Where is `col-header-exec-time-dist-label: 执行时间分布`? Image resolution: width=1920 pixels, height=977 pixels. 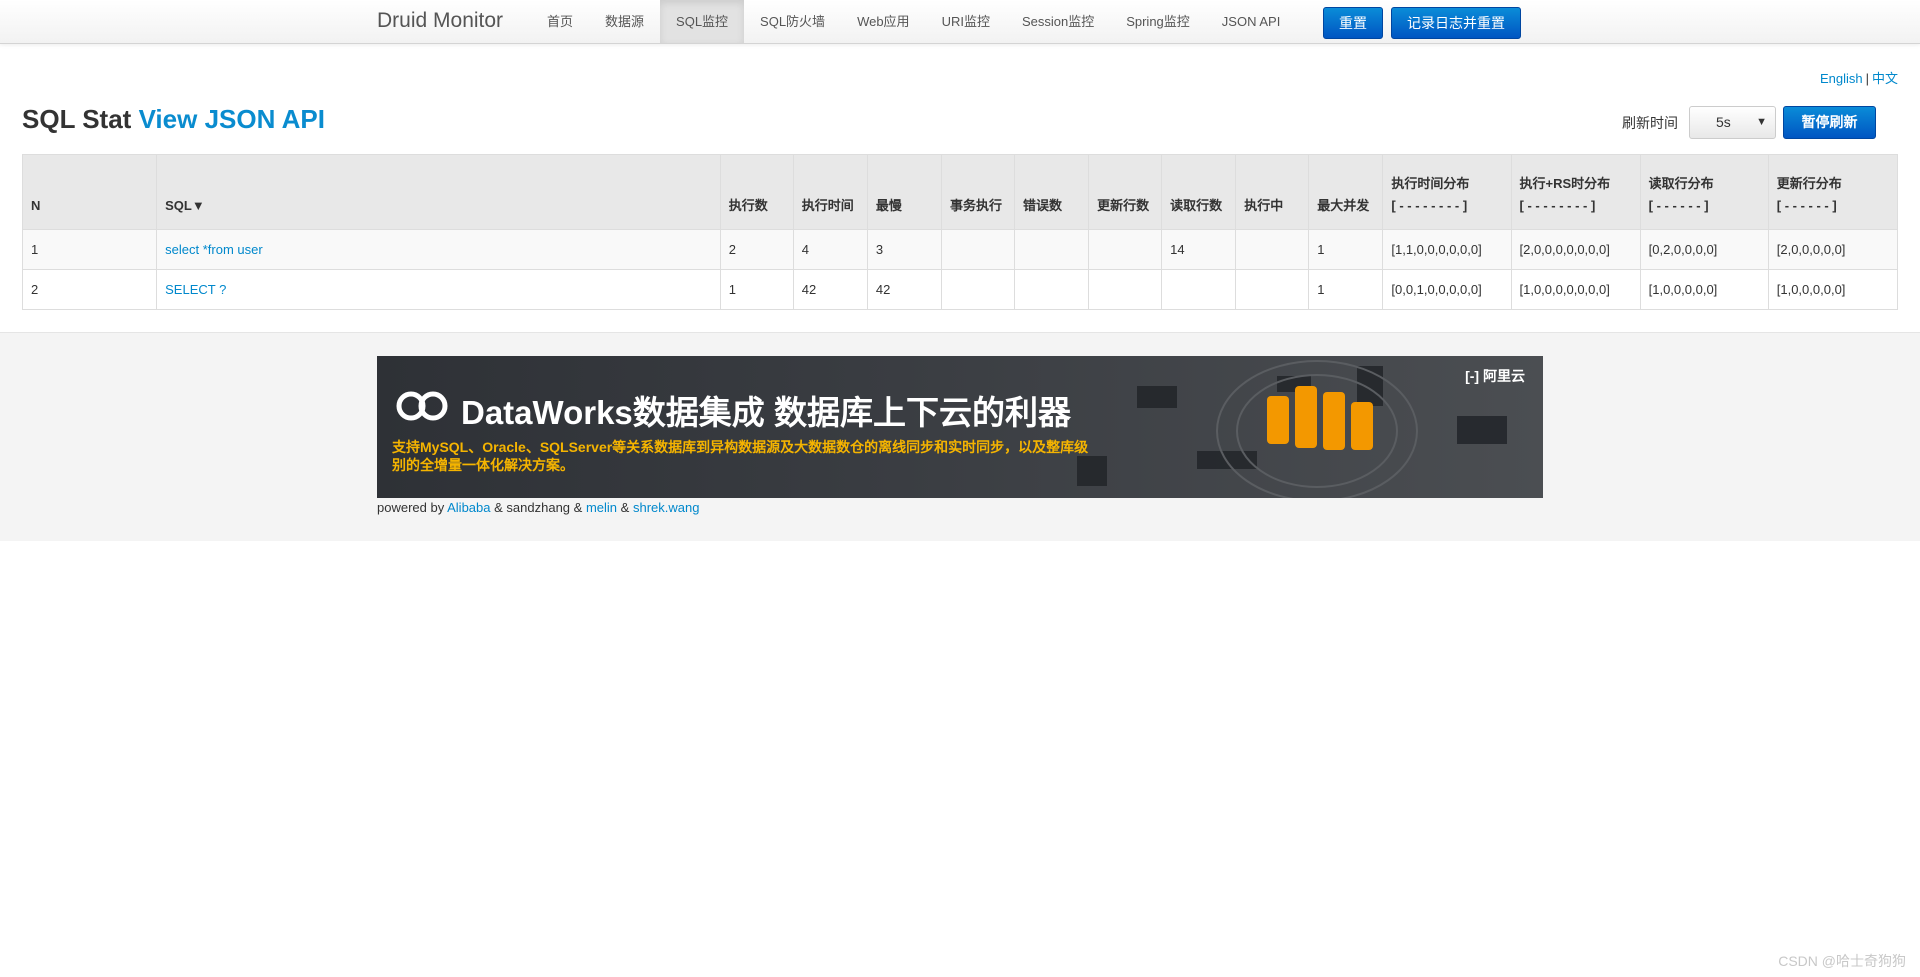 col-header-exec-time-dist-label: 执行时间分布 is located at coordinates (1430, 183).